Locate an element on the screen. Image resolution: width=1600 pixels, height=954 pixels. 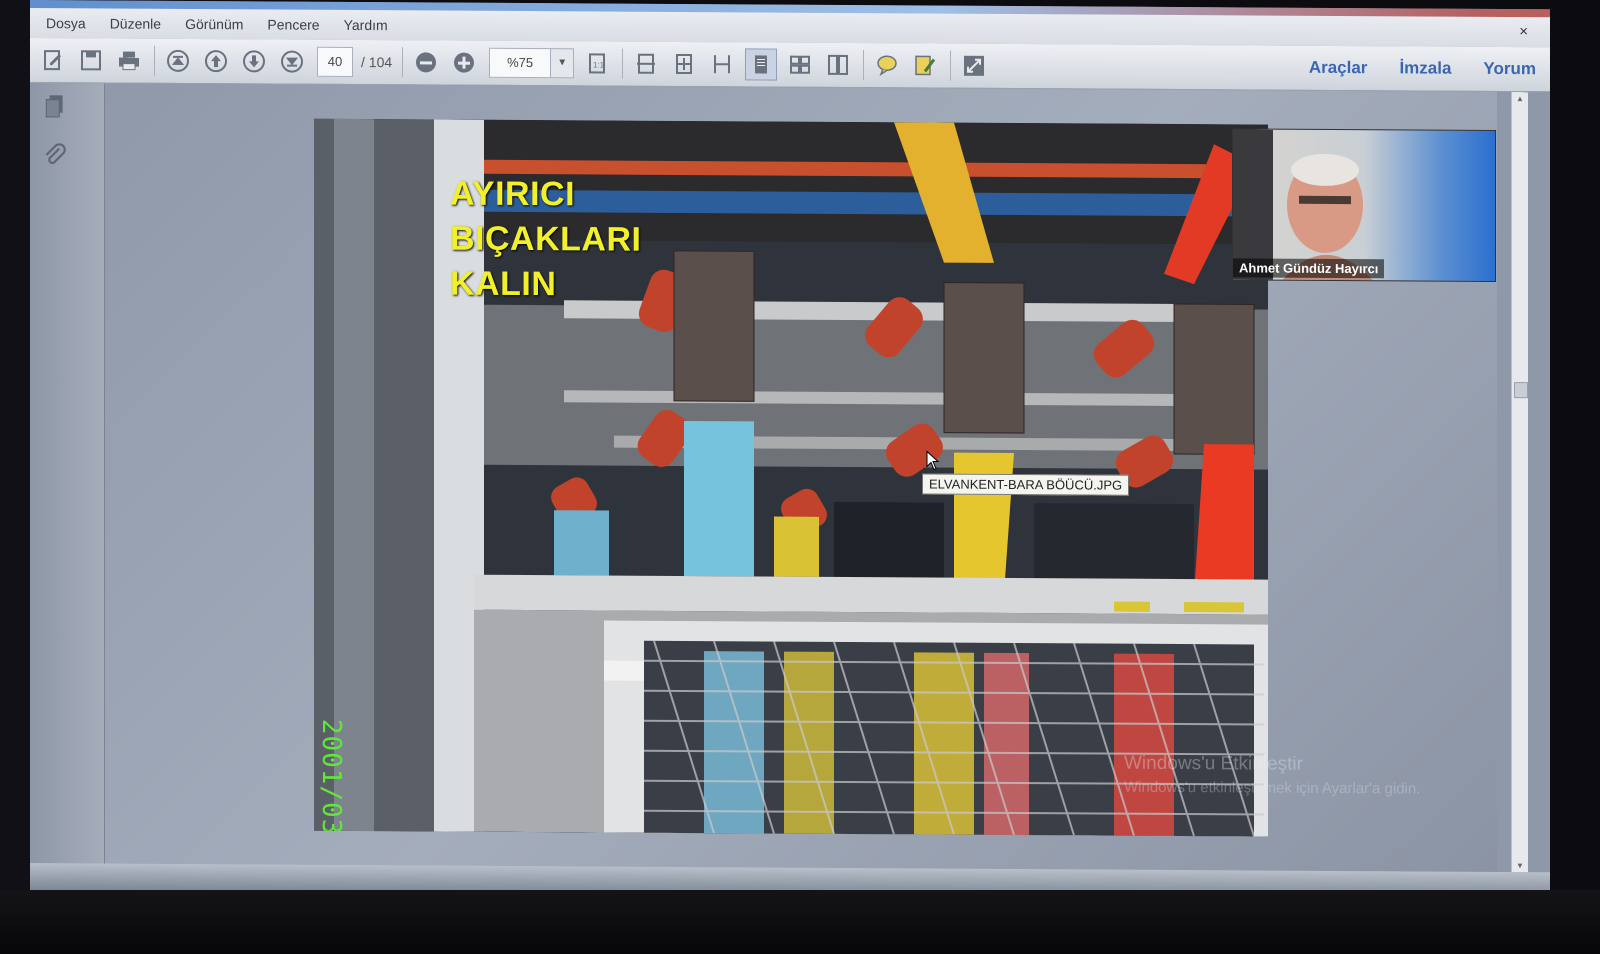
slide-title-line: BIÇAKLARI is located at coordinates (546, 239).